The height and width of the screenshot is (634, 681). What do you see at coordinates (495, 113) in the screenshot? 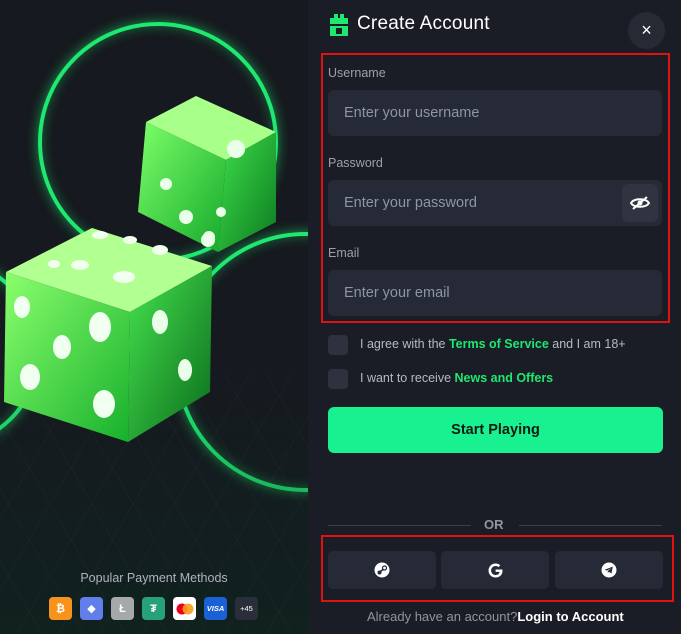
I see `username-input: Enter your username` at bounding box center [495, 113].